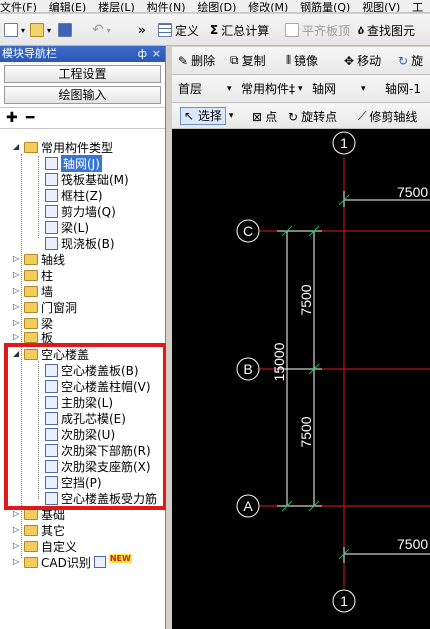 The height and width of the screenshot is (629, 430). What do you see at coordinates (18, 6) in the screenshot?
I see `menu-file: 文件(F)` at bounding box center [18, 6].